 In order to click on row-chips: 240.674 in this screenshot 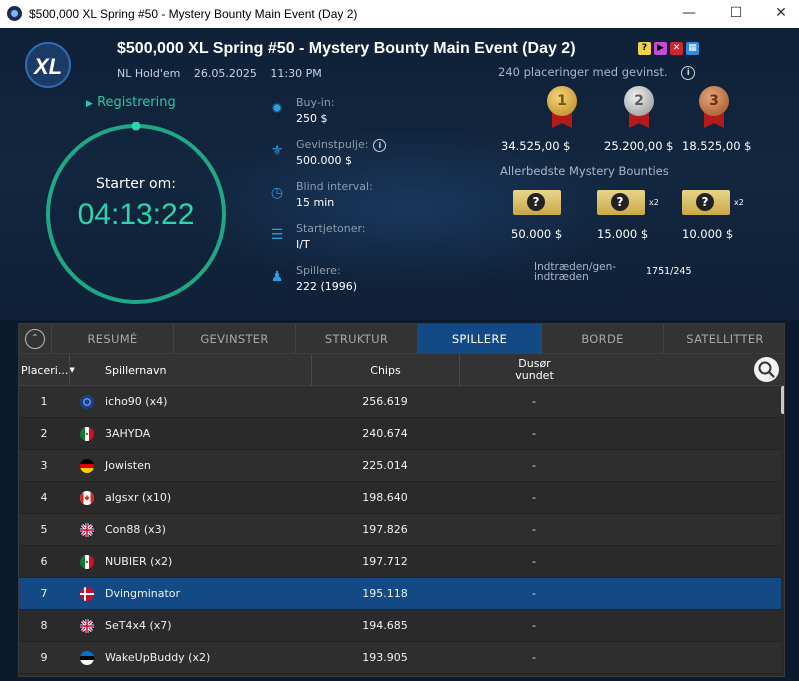, I will do `click(385, 433)`.